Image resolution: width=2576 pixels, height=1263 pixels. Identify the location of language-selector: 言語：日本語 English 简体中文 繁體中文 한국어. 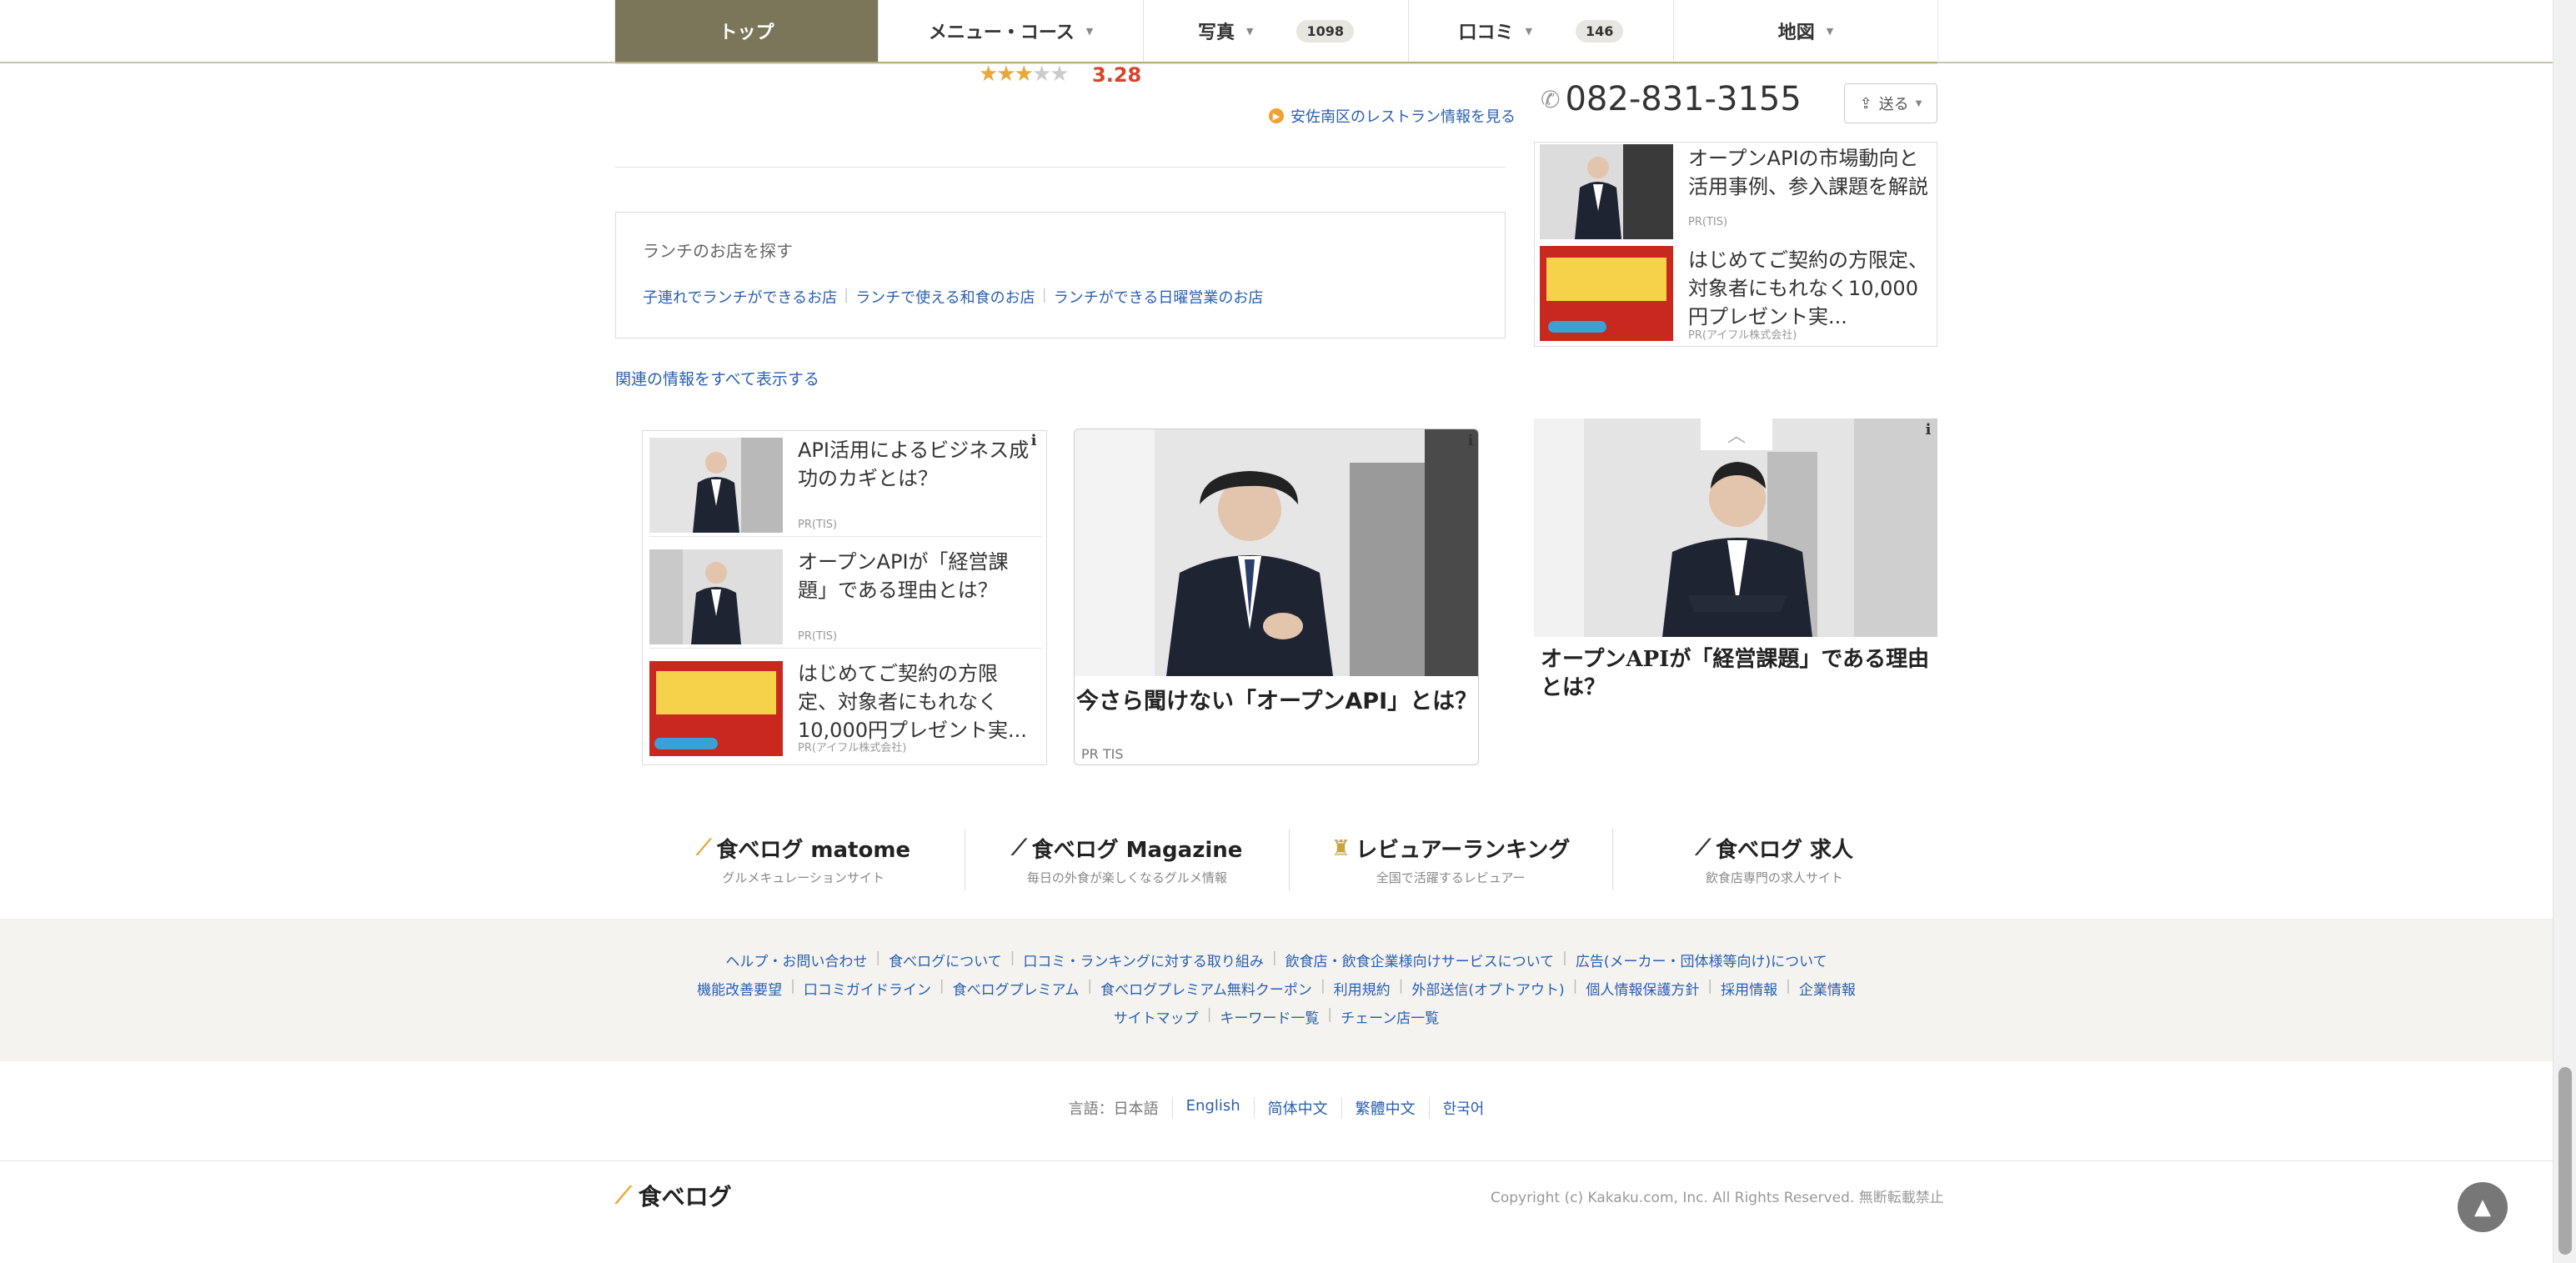
(1276, 1108).